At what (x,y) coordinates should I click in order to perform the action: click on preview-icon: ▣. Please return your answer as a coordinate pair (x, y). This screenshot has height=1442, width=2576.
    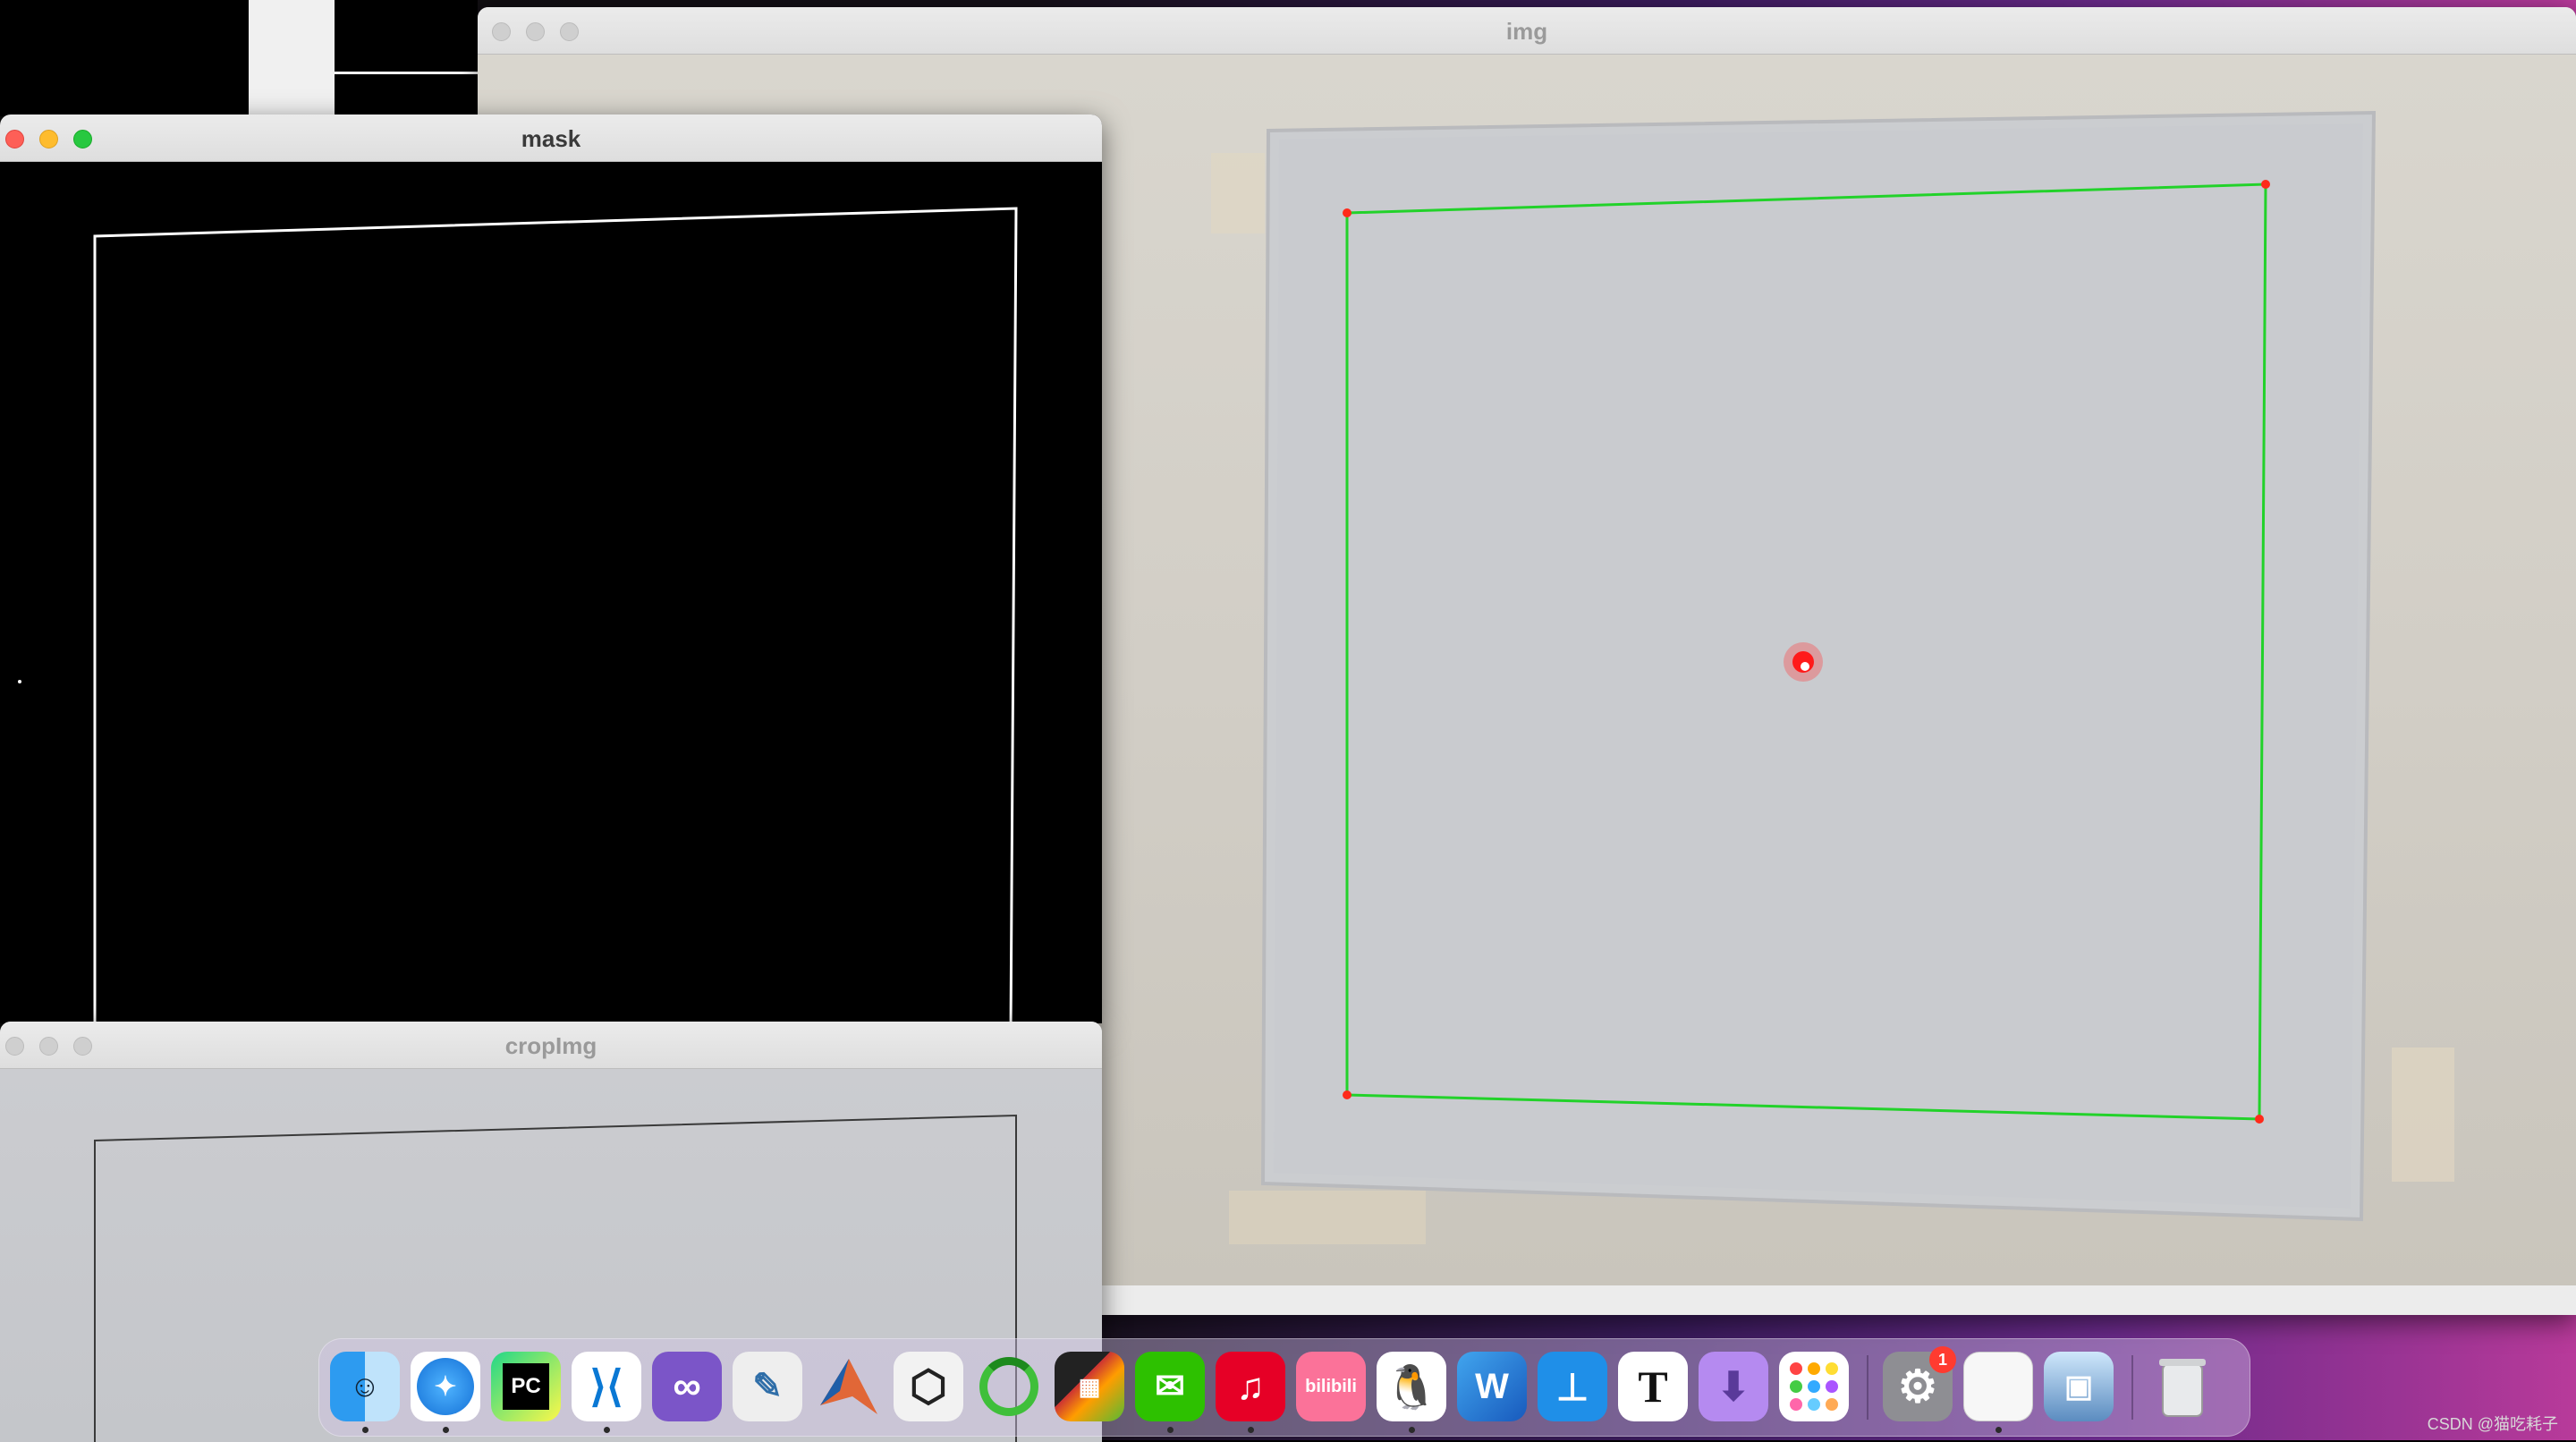
    Looking at the image, I should click on (2079, 1386).